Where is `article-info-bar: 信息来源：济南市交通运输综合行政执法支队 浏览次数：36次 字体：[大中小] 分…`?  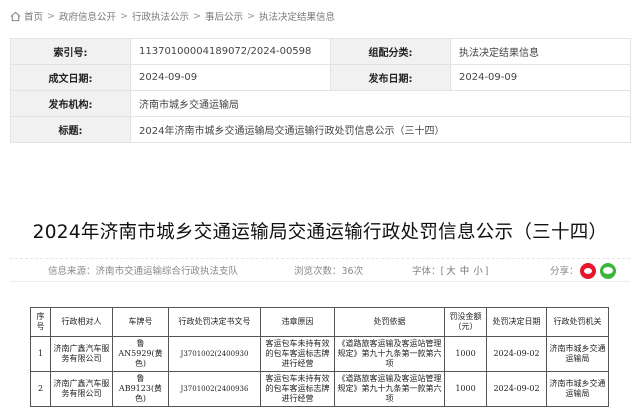
article-info-bar: 信息来源：济南市交通运输综合行政执法支队 浏览次数：36次 字体：[大中小] 分… is located at coordinates (320, 270).